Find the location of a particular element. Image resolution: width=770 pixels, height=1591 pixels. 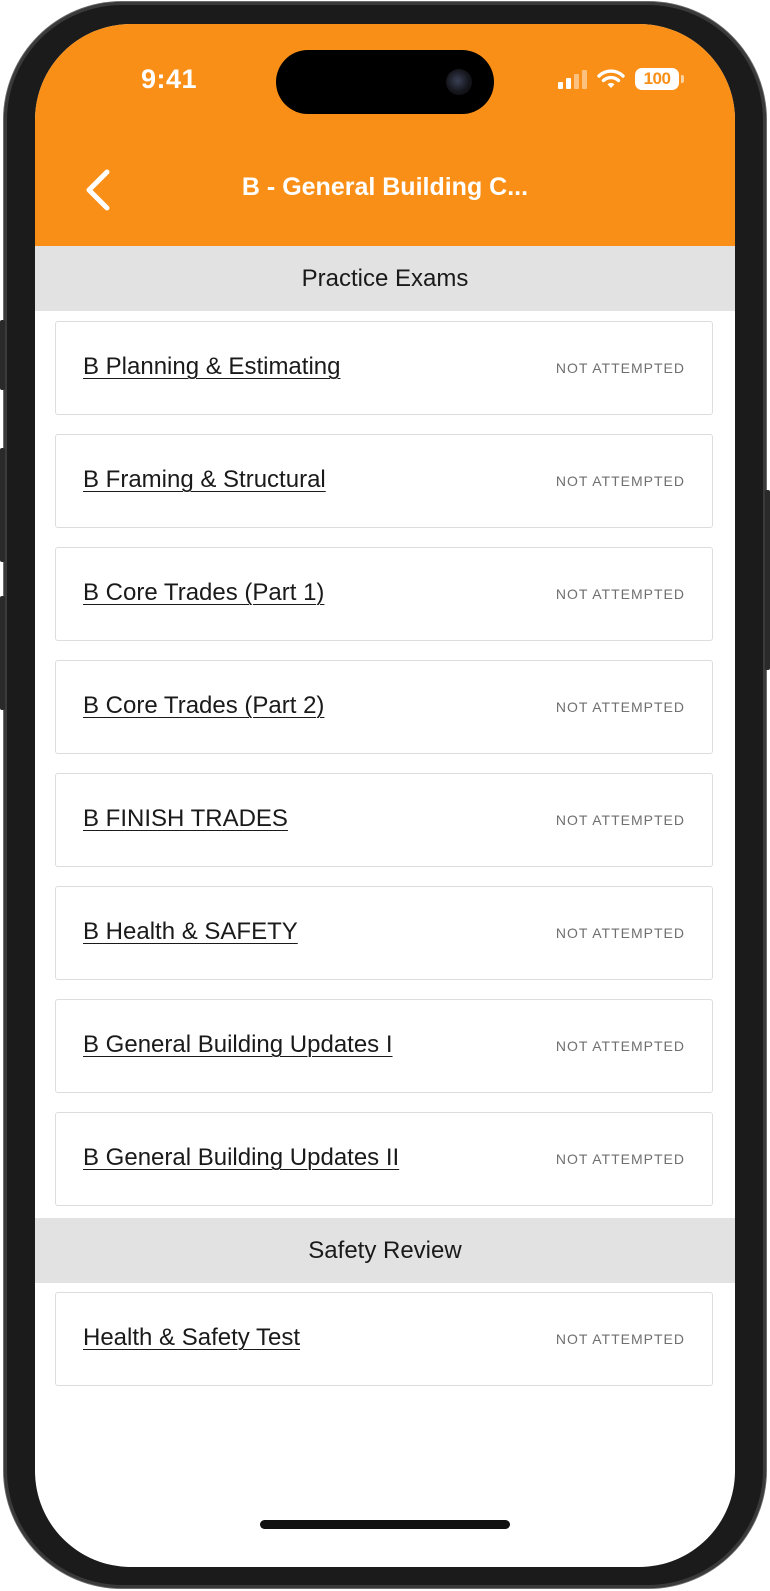

section-header-safety-review: Safety Review is located at coordinates (385, 1250).